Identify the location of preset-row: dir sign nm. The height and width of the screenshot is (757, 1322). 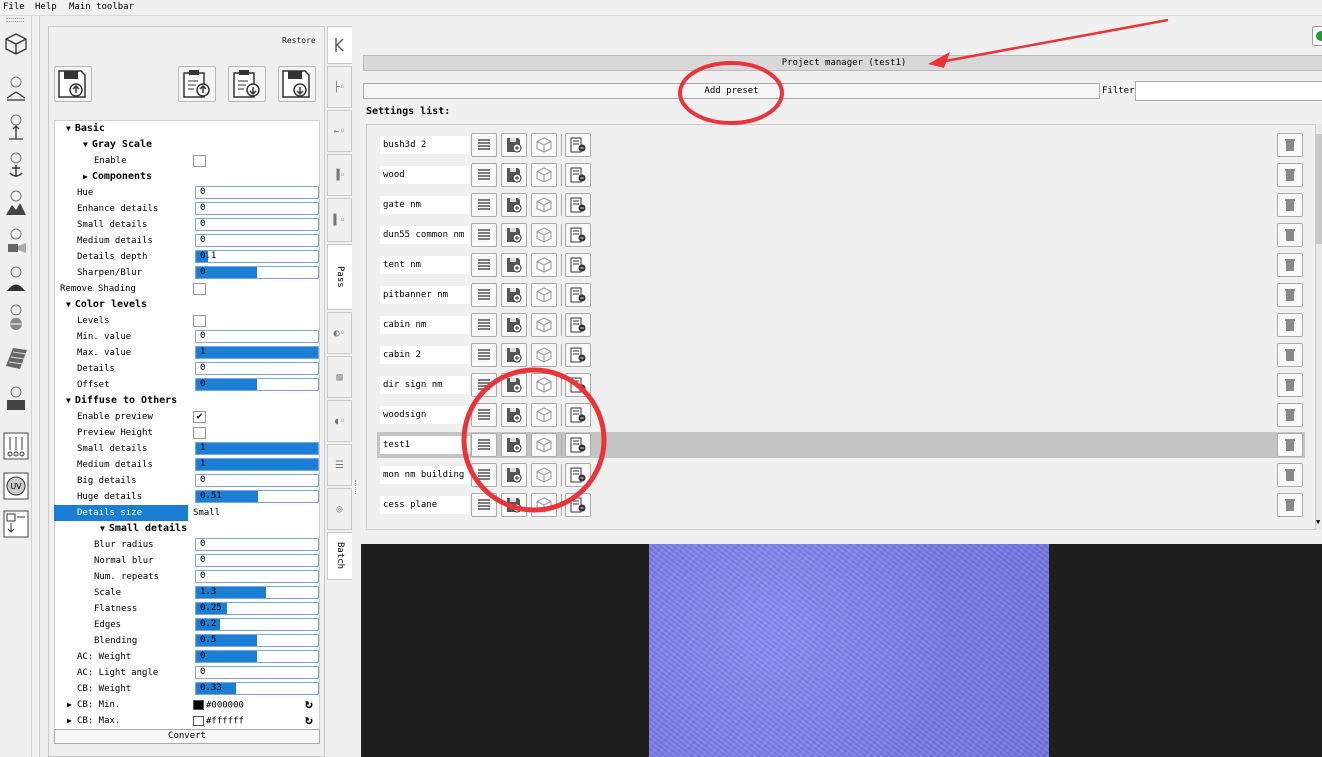
(841, 385).